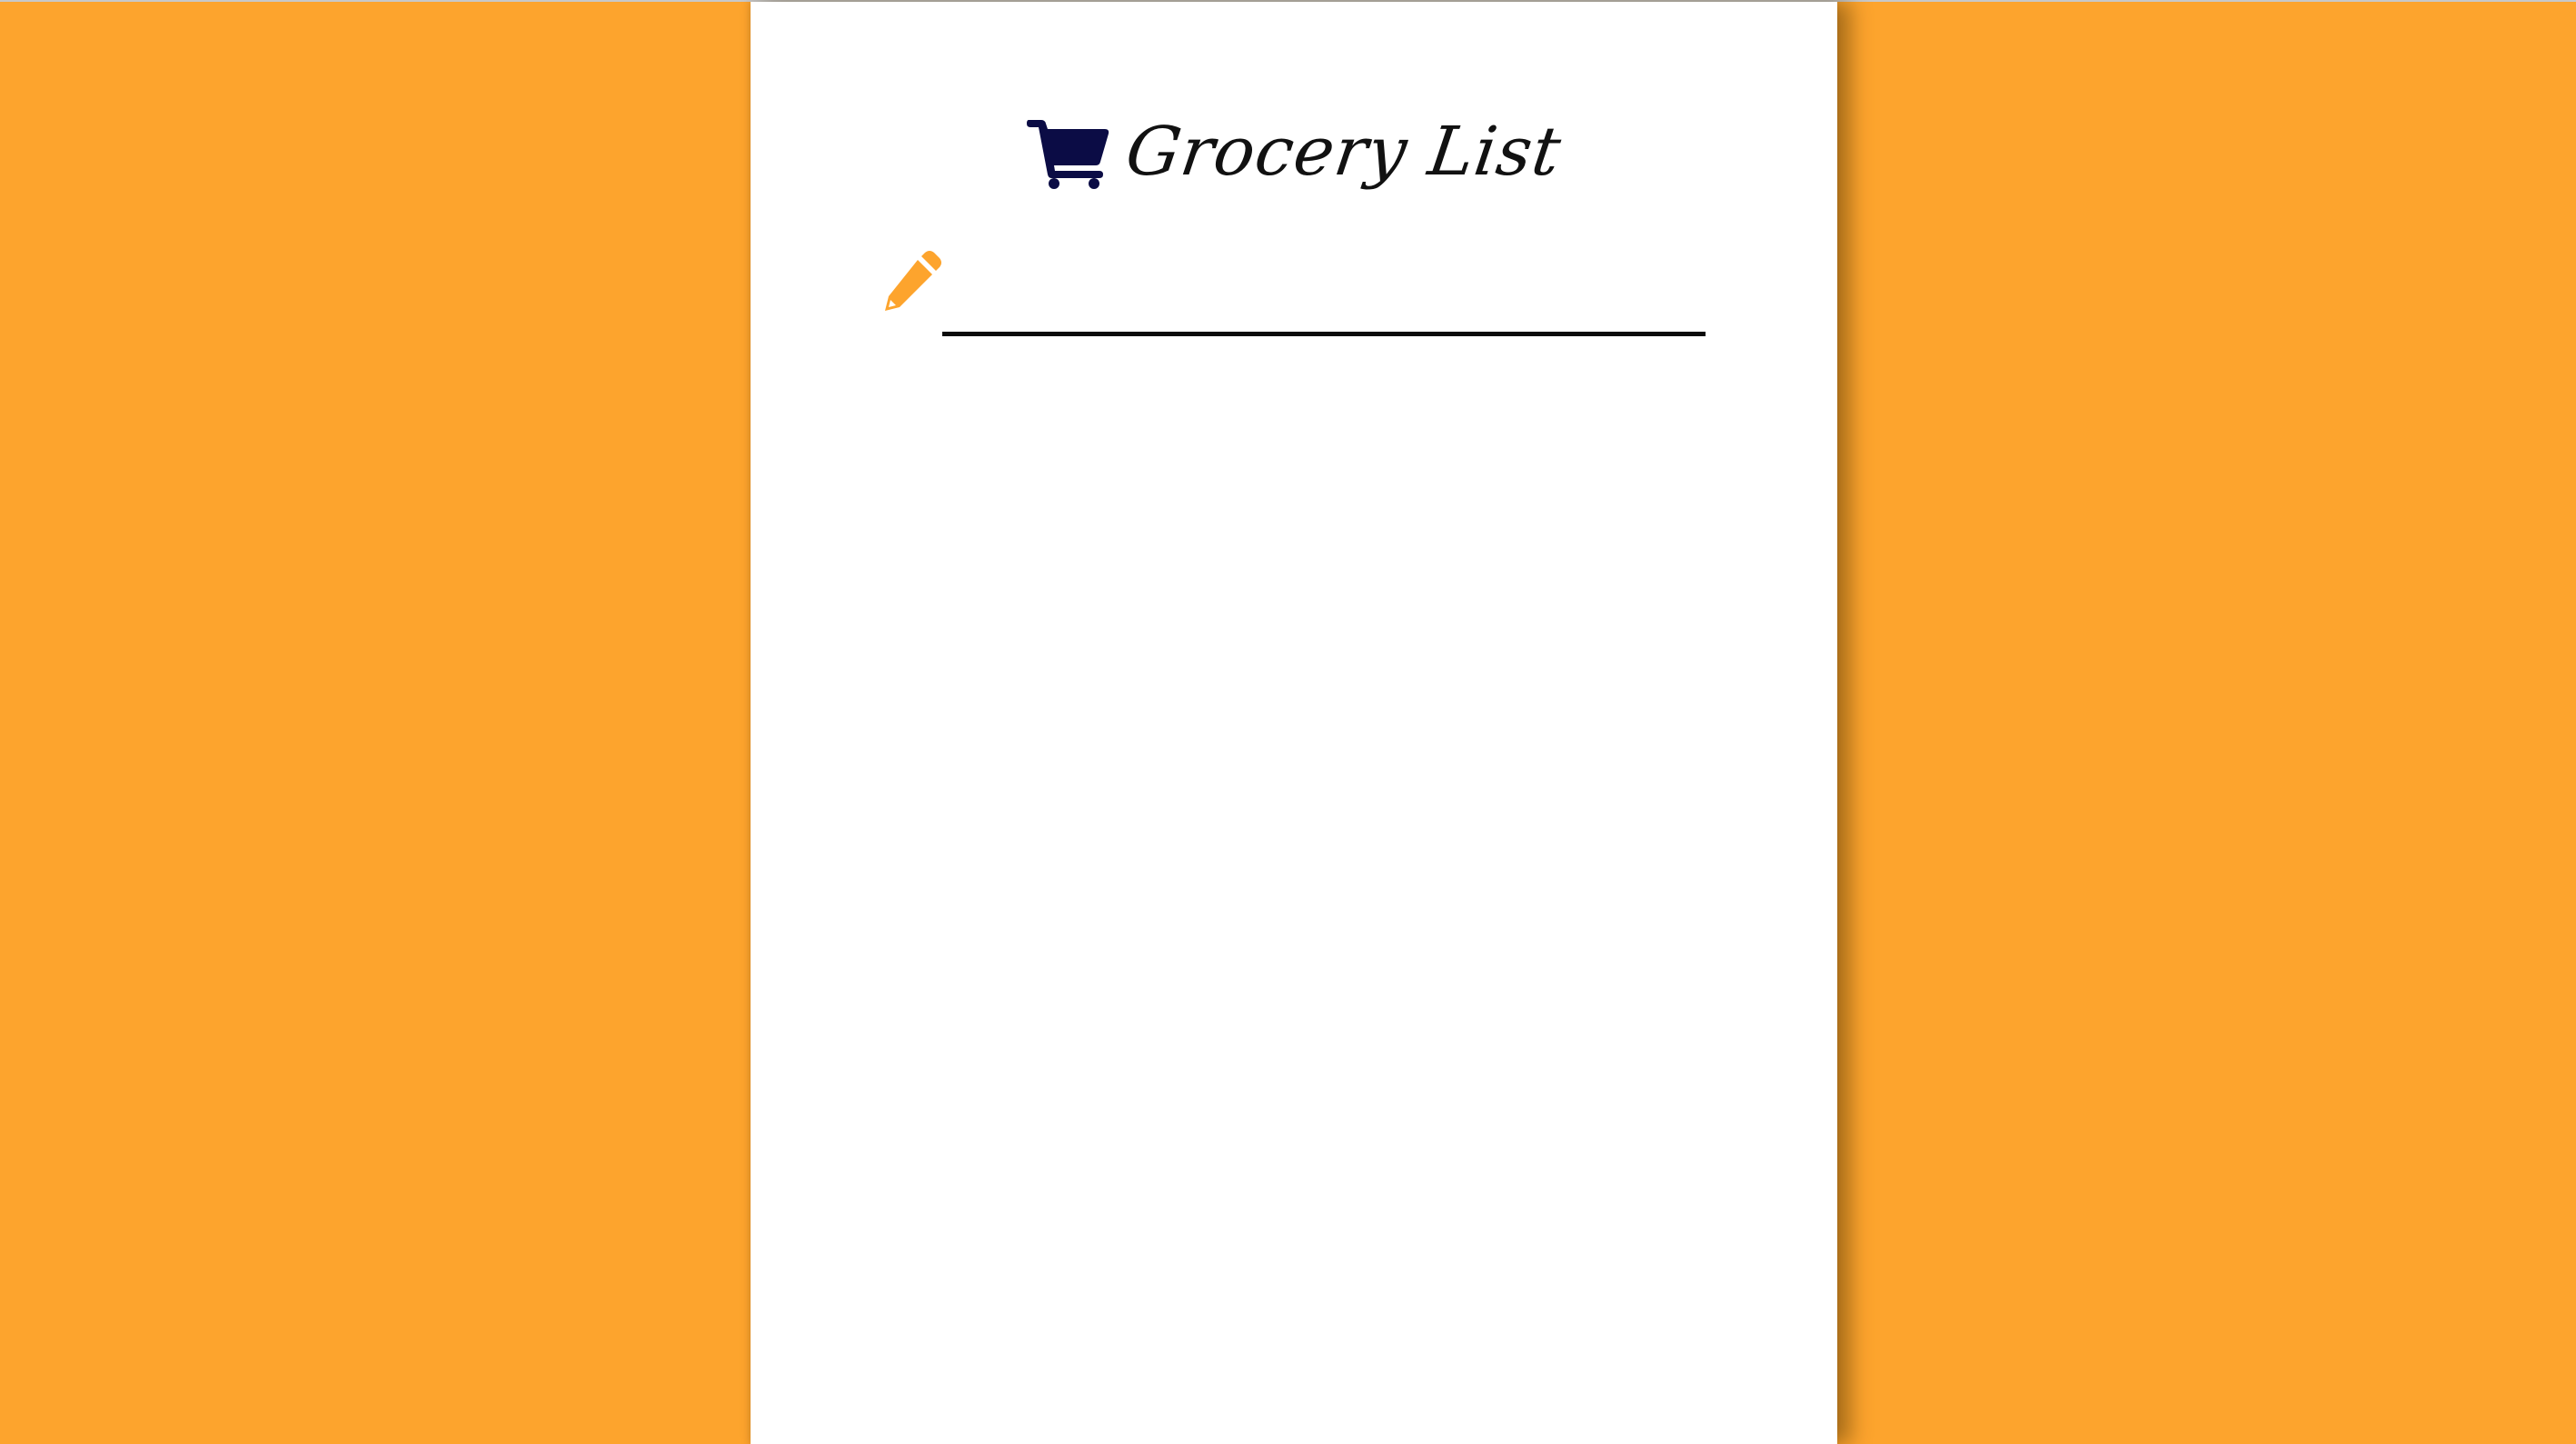  Describe the element at coordinates (1068, 149) in the screenshot. I see `cart-body` at that location.